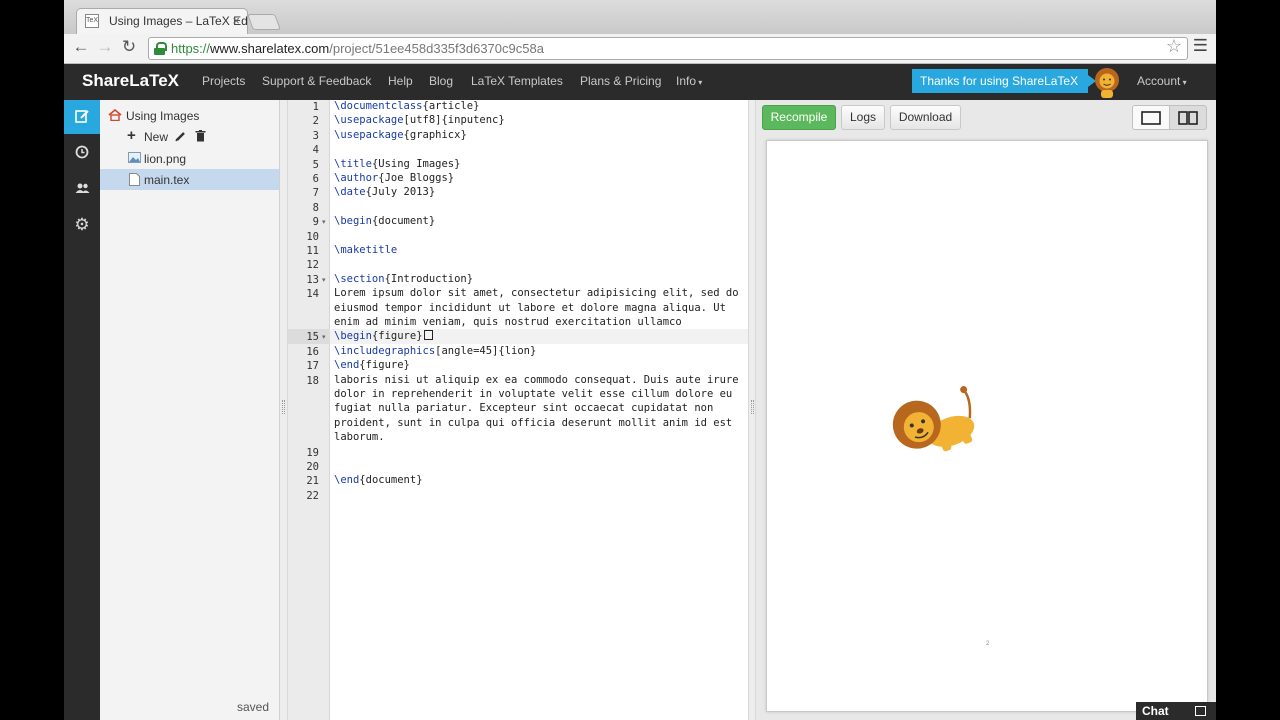 This screenshot has height=720, width=1280. I want to click on forward-icon: →, so click(105, 47).